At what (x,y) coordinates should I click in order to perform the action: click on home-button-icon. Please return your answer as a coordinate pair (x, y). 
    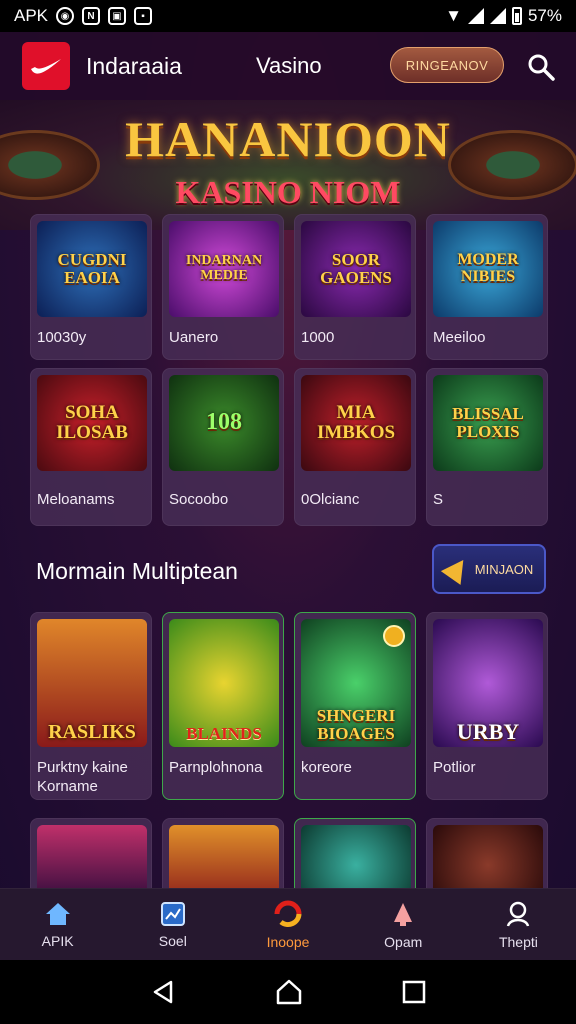
    Looking at the image, I should click on (289, 992).